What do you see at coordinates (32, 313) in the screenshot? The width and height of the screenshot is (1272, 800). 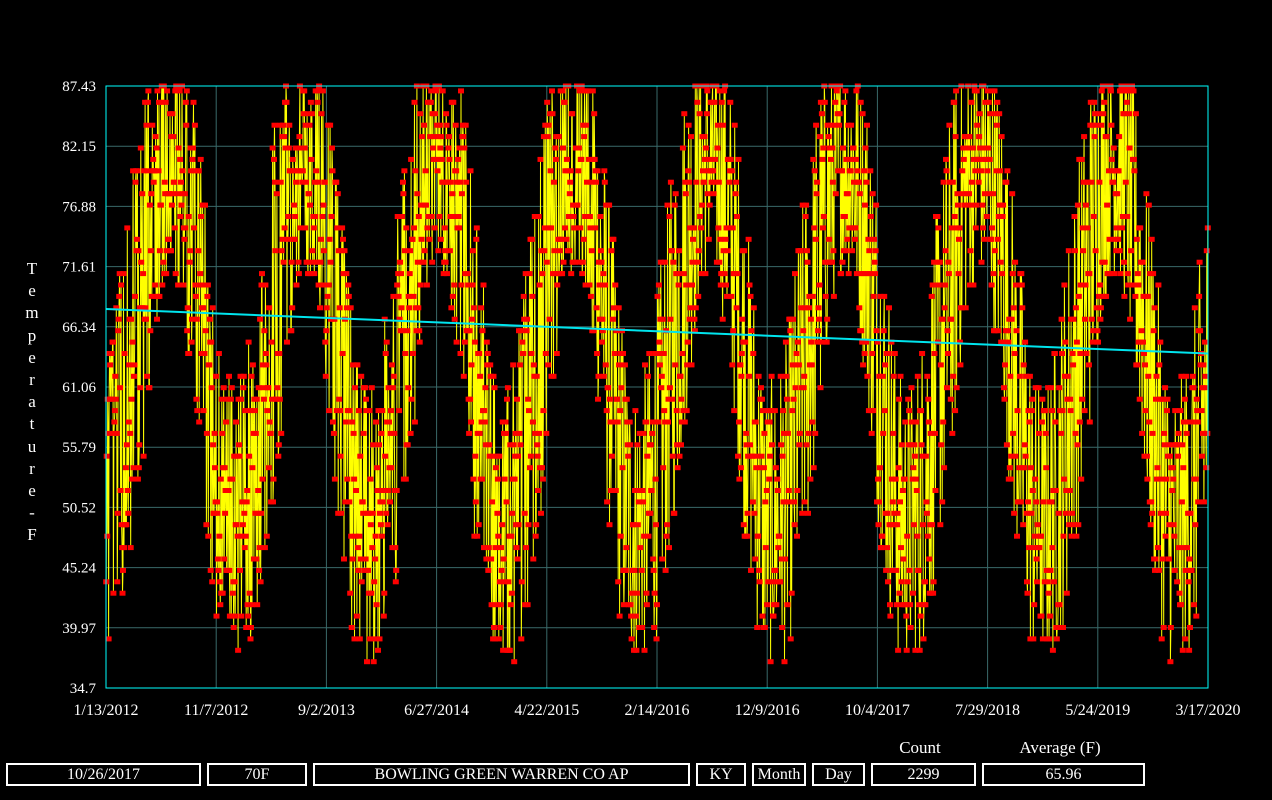 I see `y-axis-label-char: m` at bounding box center [32, 313].